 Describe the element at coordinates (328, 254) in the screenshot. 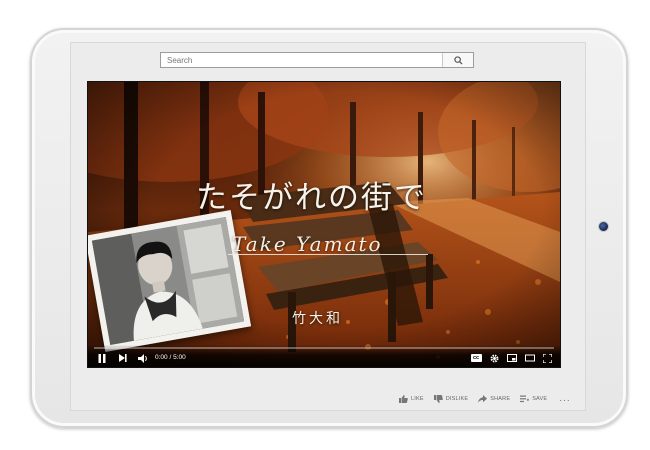

I see `artist-underline` at that location.